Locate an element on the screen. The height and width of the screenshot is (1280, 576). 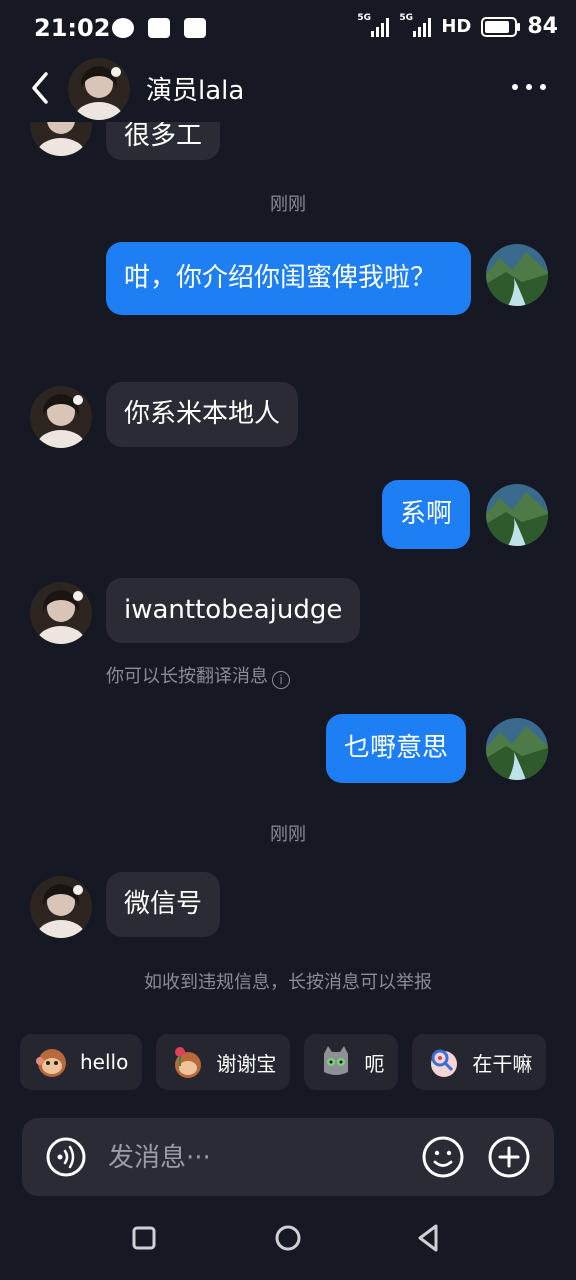
back-arrow-icon is located at coordinates (41, 88).